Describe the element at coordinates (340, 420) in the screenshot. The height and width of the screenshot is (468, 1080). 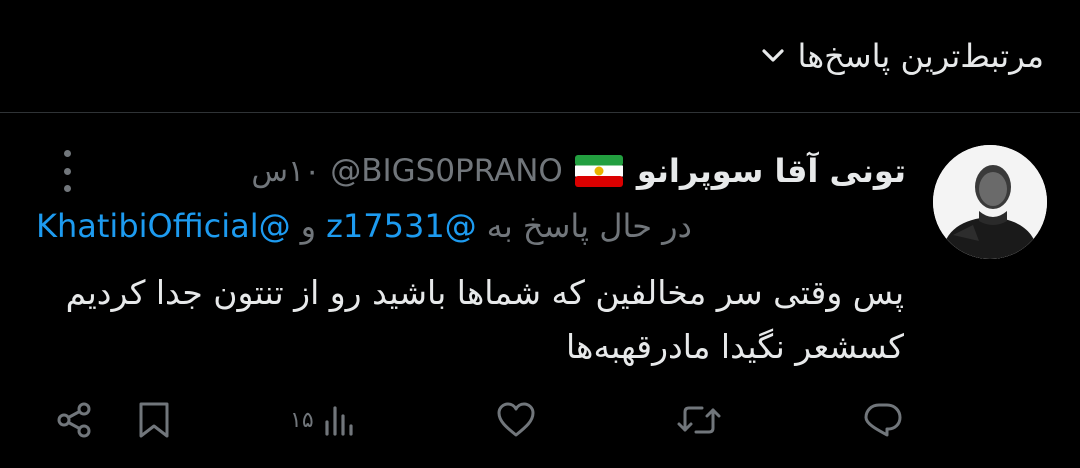
I see `views-icon` at that location.